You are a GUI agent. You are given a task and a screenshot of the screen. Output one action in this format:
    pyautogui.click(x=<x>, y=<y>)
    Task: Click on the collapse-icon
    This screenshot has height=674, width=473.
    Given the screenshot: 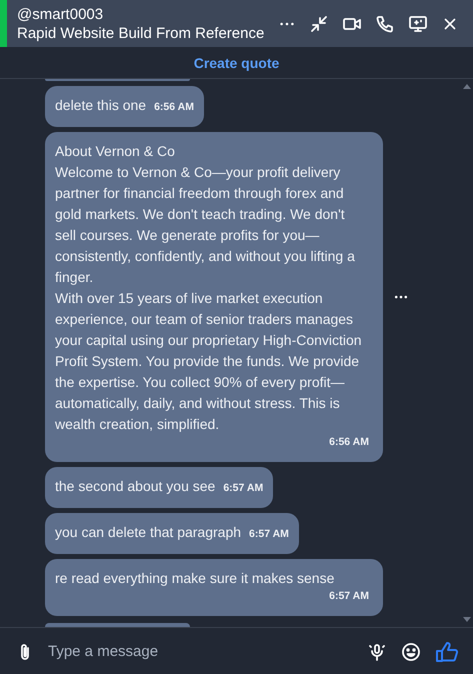 What is the action you would take?
    pyautogui.click(x=319, y=24)
    